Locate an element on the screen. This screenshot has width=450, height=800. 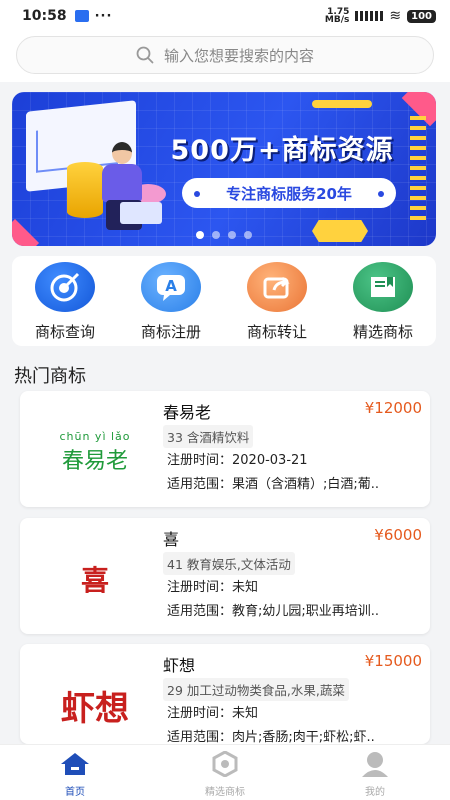
user-icon is located at coordinates (375, 764).